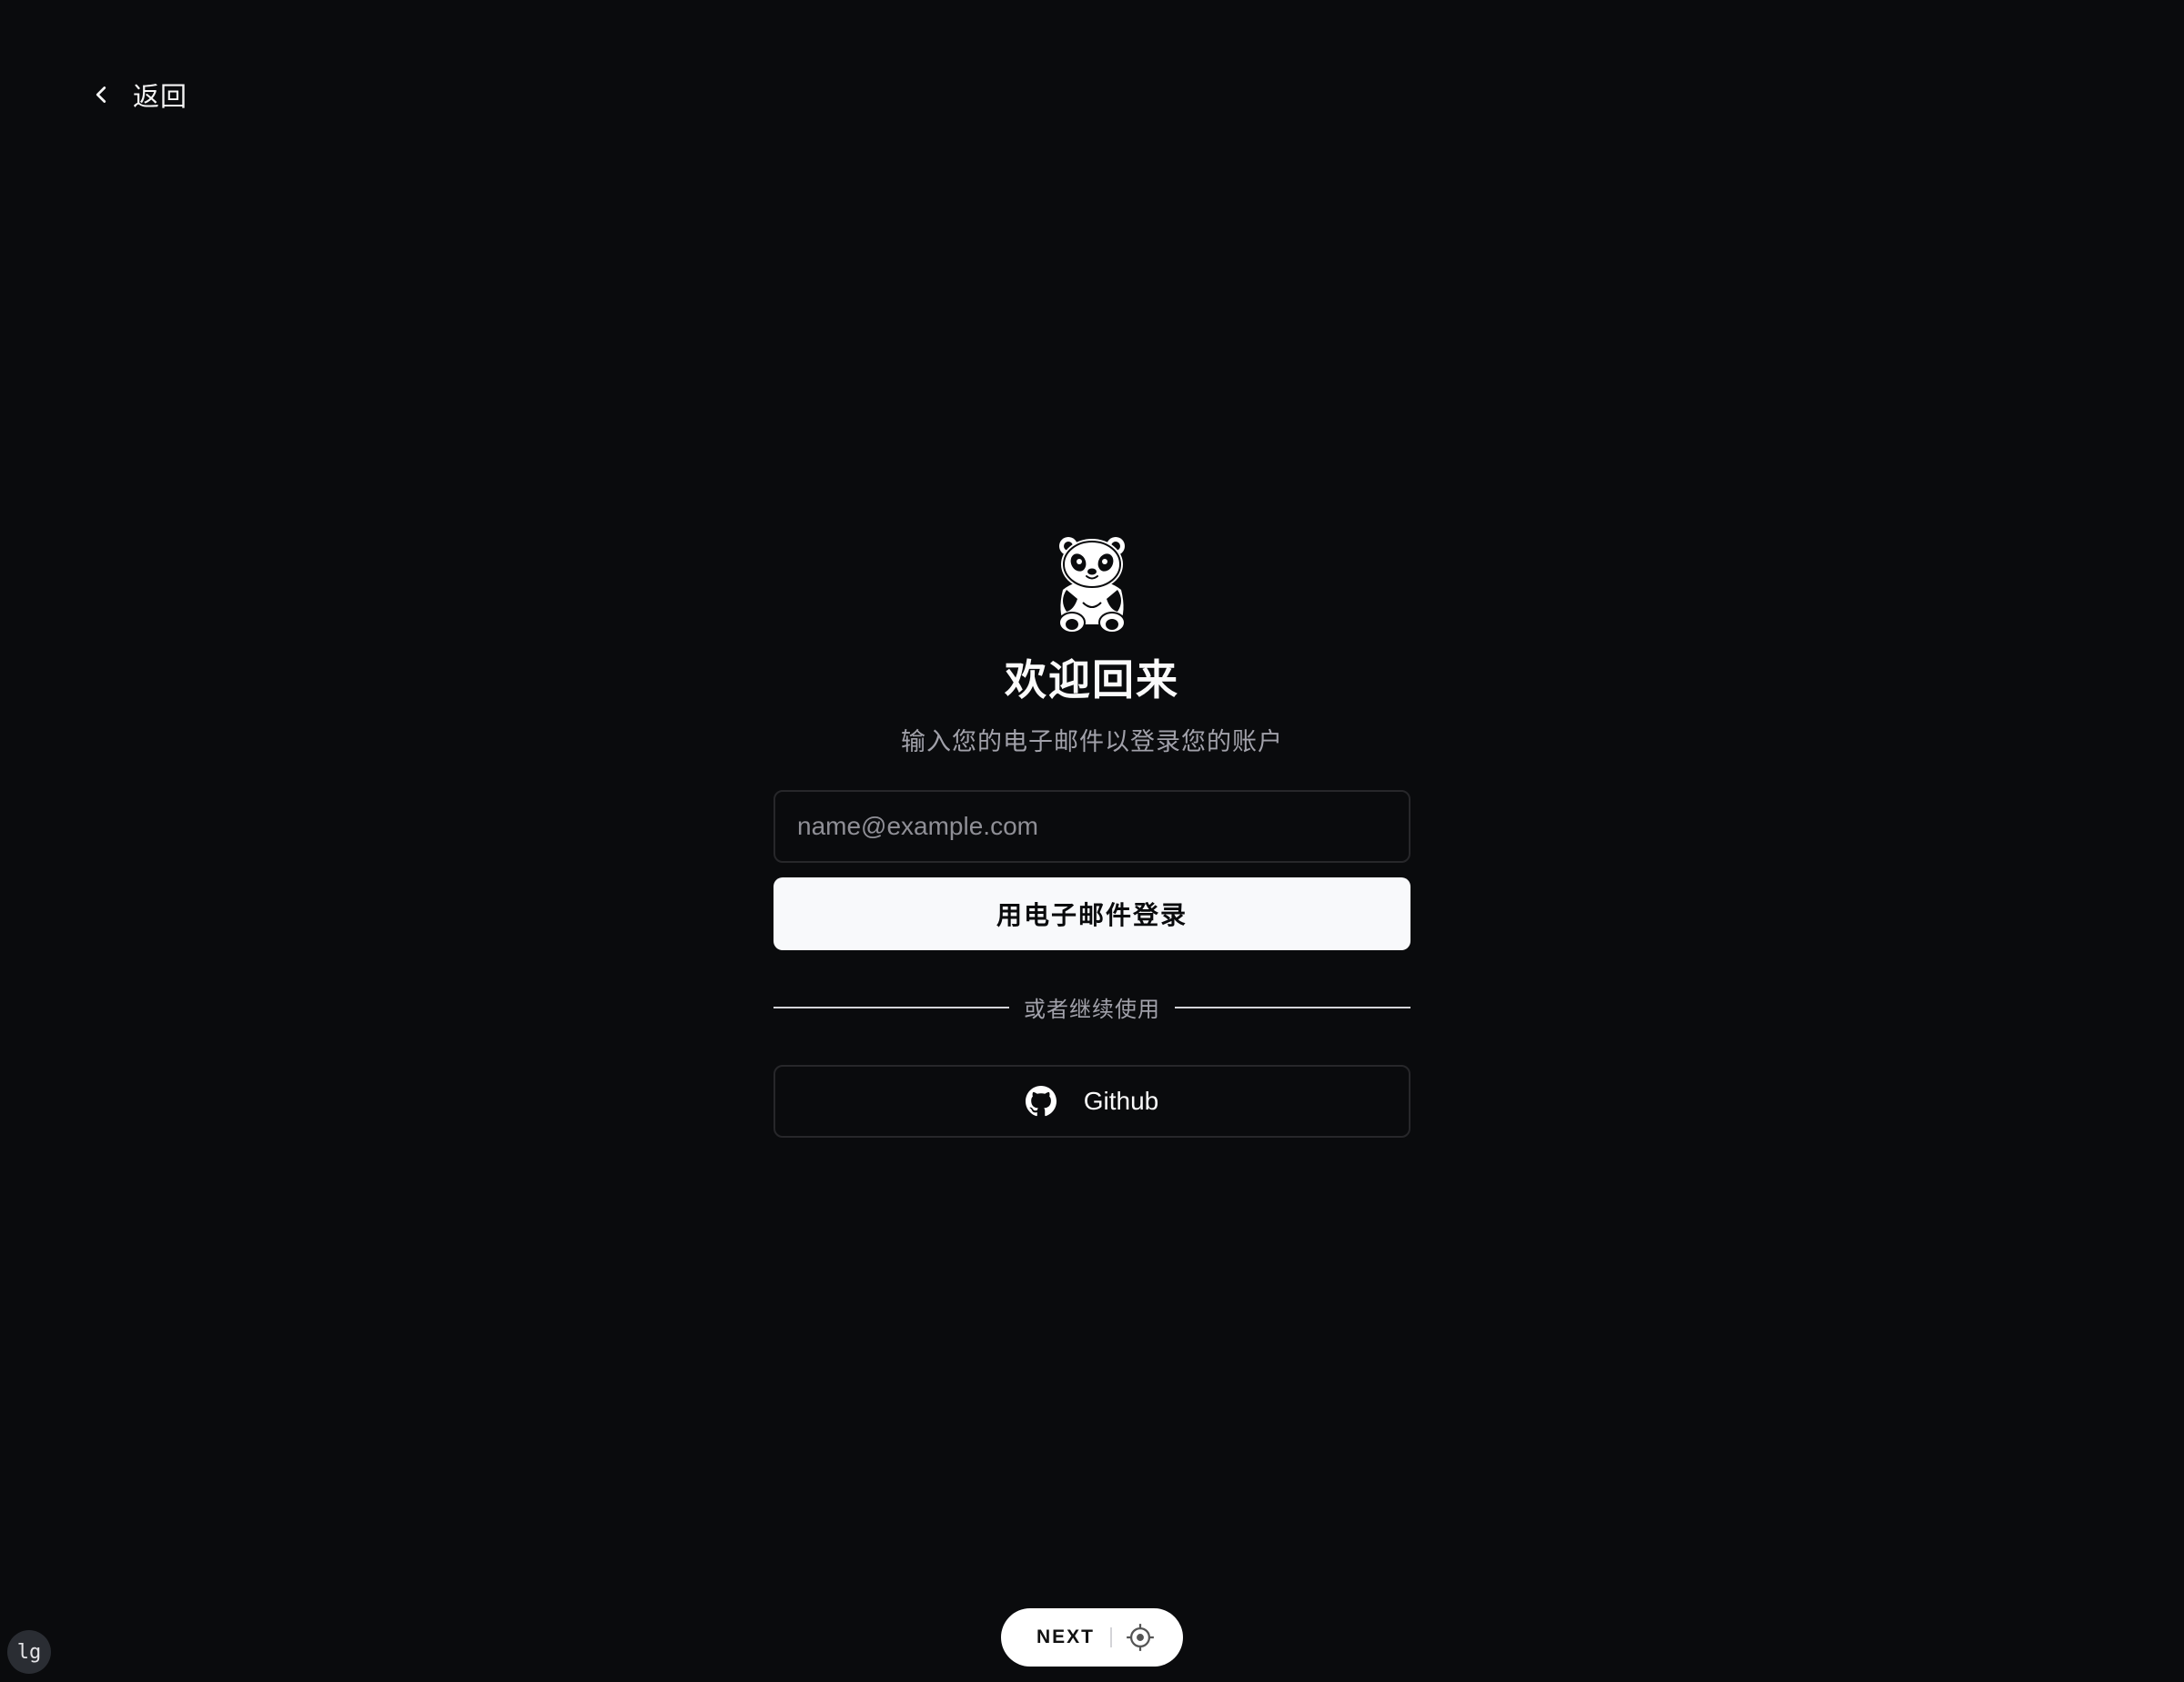  What do you see at coordinates (1092, 826) in the screenshot?
I see `email-input` at bounding box center [1092, 826].